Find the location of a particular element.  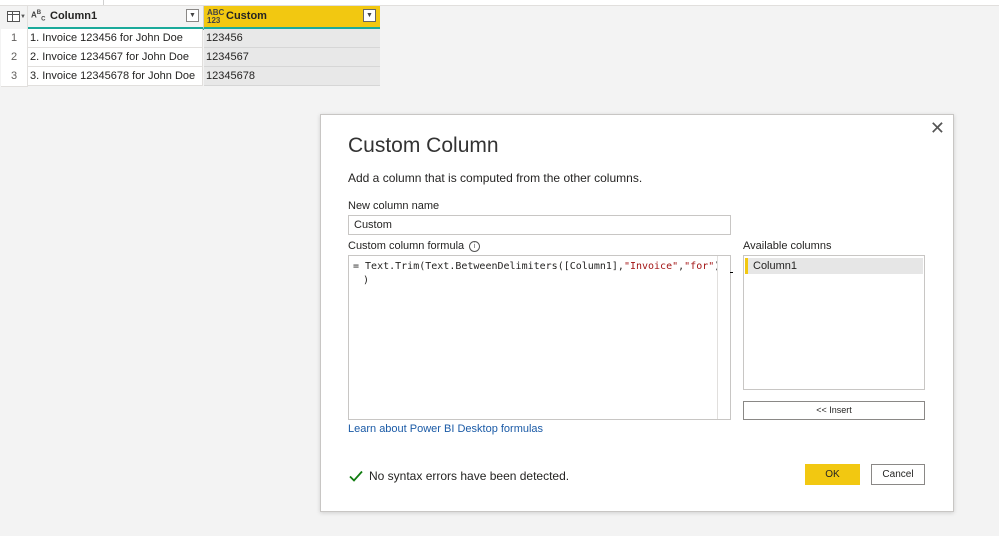

cell-custom: 12345678 is located at coordinates (292, 76).